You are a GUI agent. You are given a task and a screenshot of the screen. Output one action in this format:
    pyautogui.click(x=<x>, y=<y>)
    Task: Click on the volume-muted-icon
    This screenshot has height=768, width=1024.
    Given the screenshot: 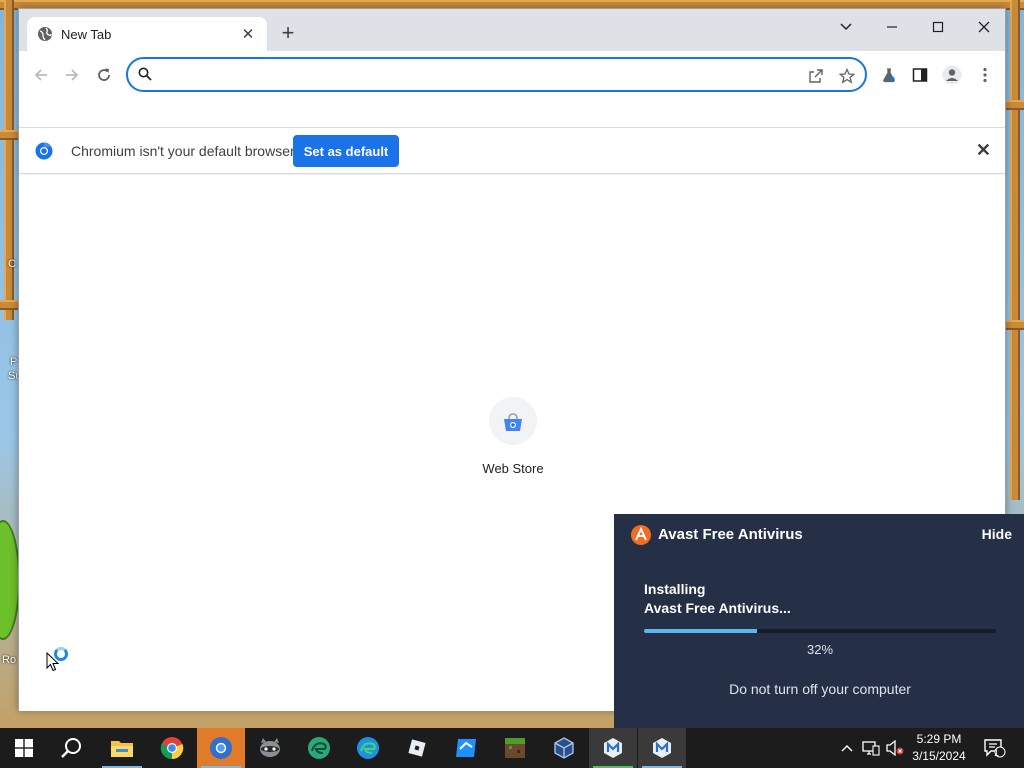 What is the action you would take?
    pyautogui.click(x=895, y=748)
    